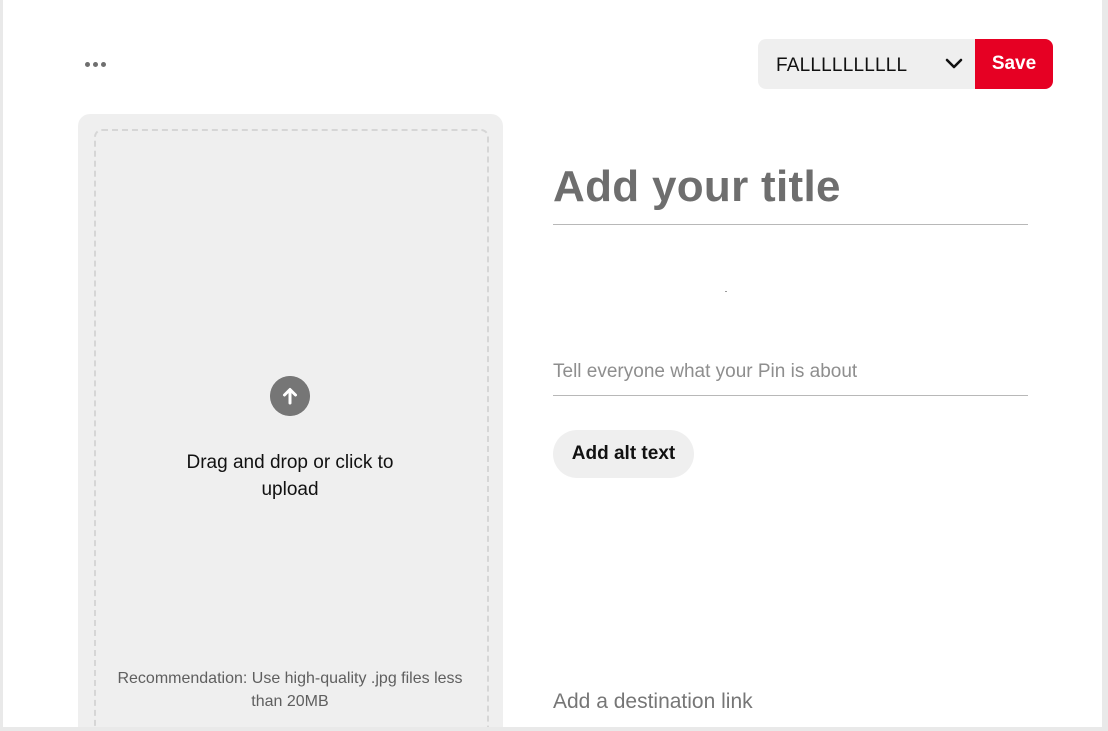 Image resolution: width=1108 pixels, height=731 pixels. Describe the element at coordinates (653, 702) in the screenshot. I see `destination-link-input: Add a destination link` at that location.